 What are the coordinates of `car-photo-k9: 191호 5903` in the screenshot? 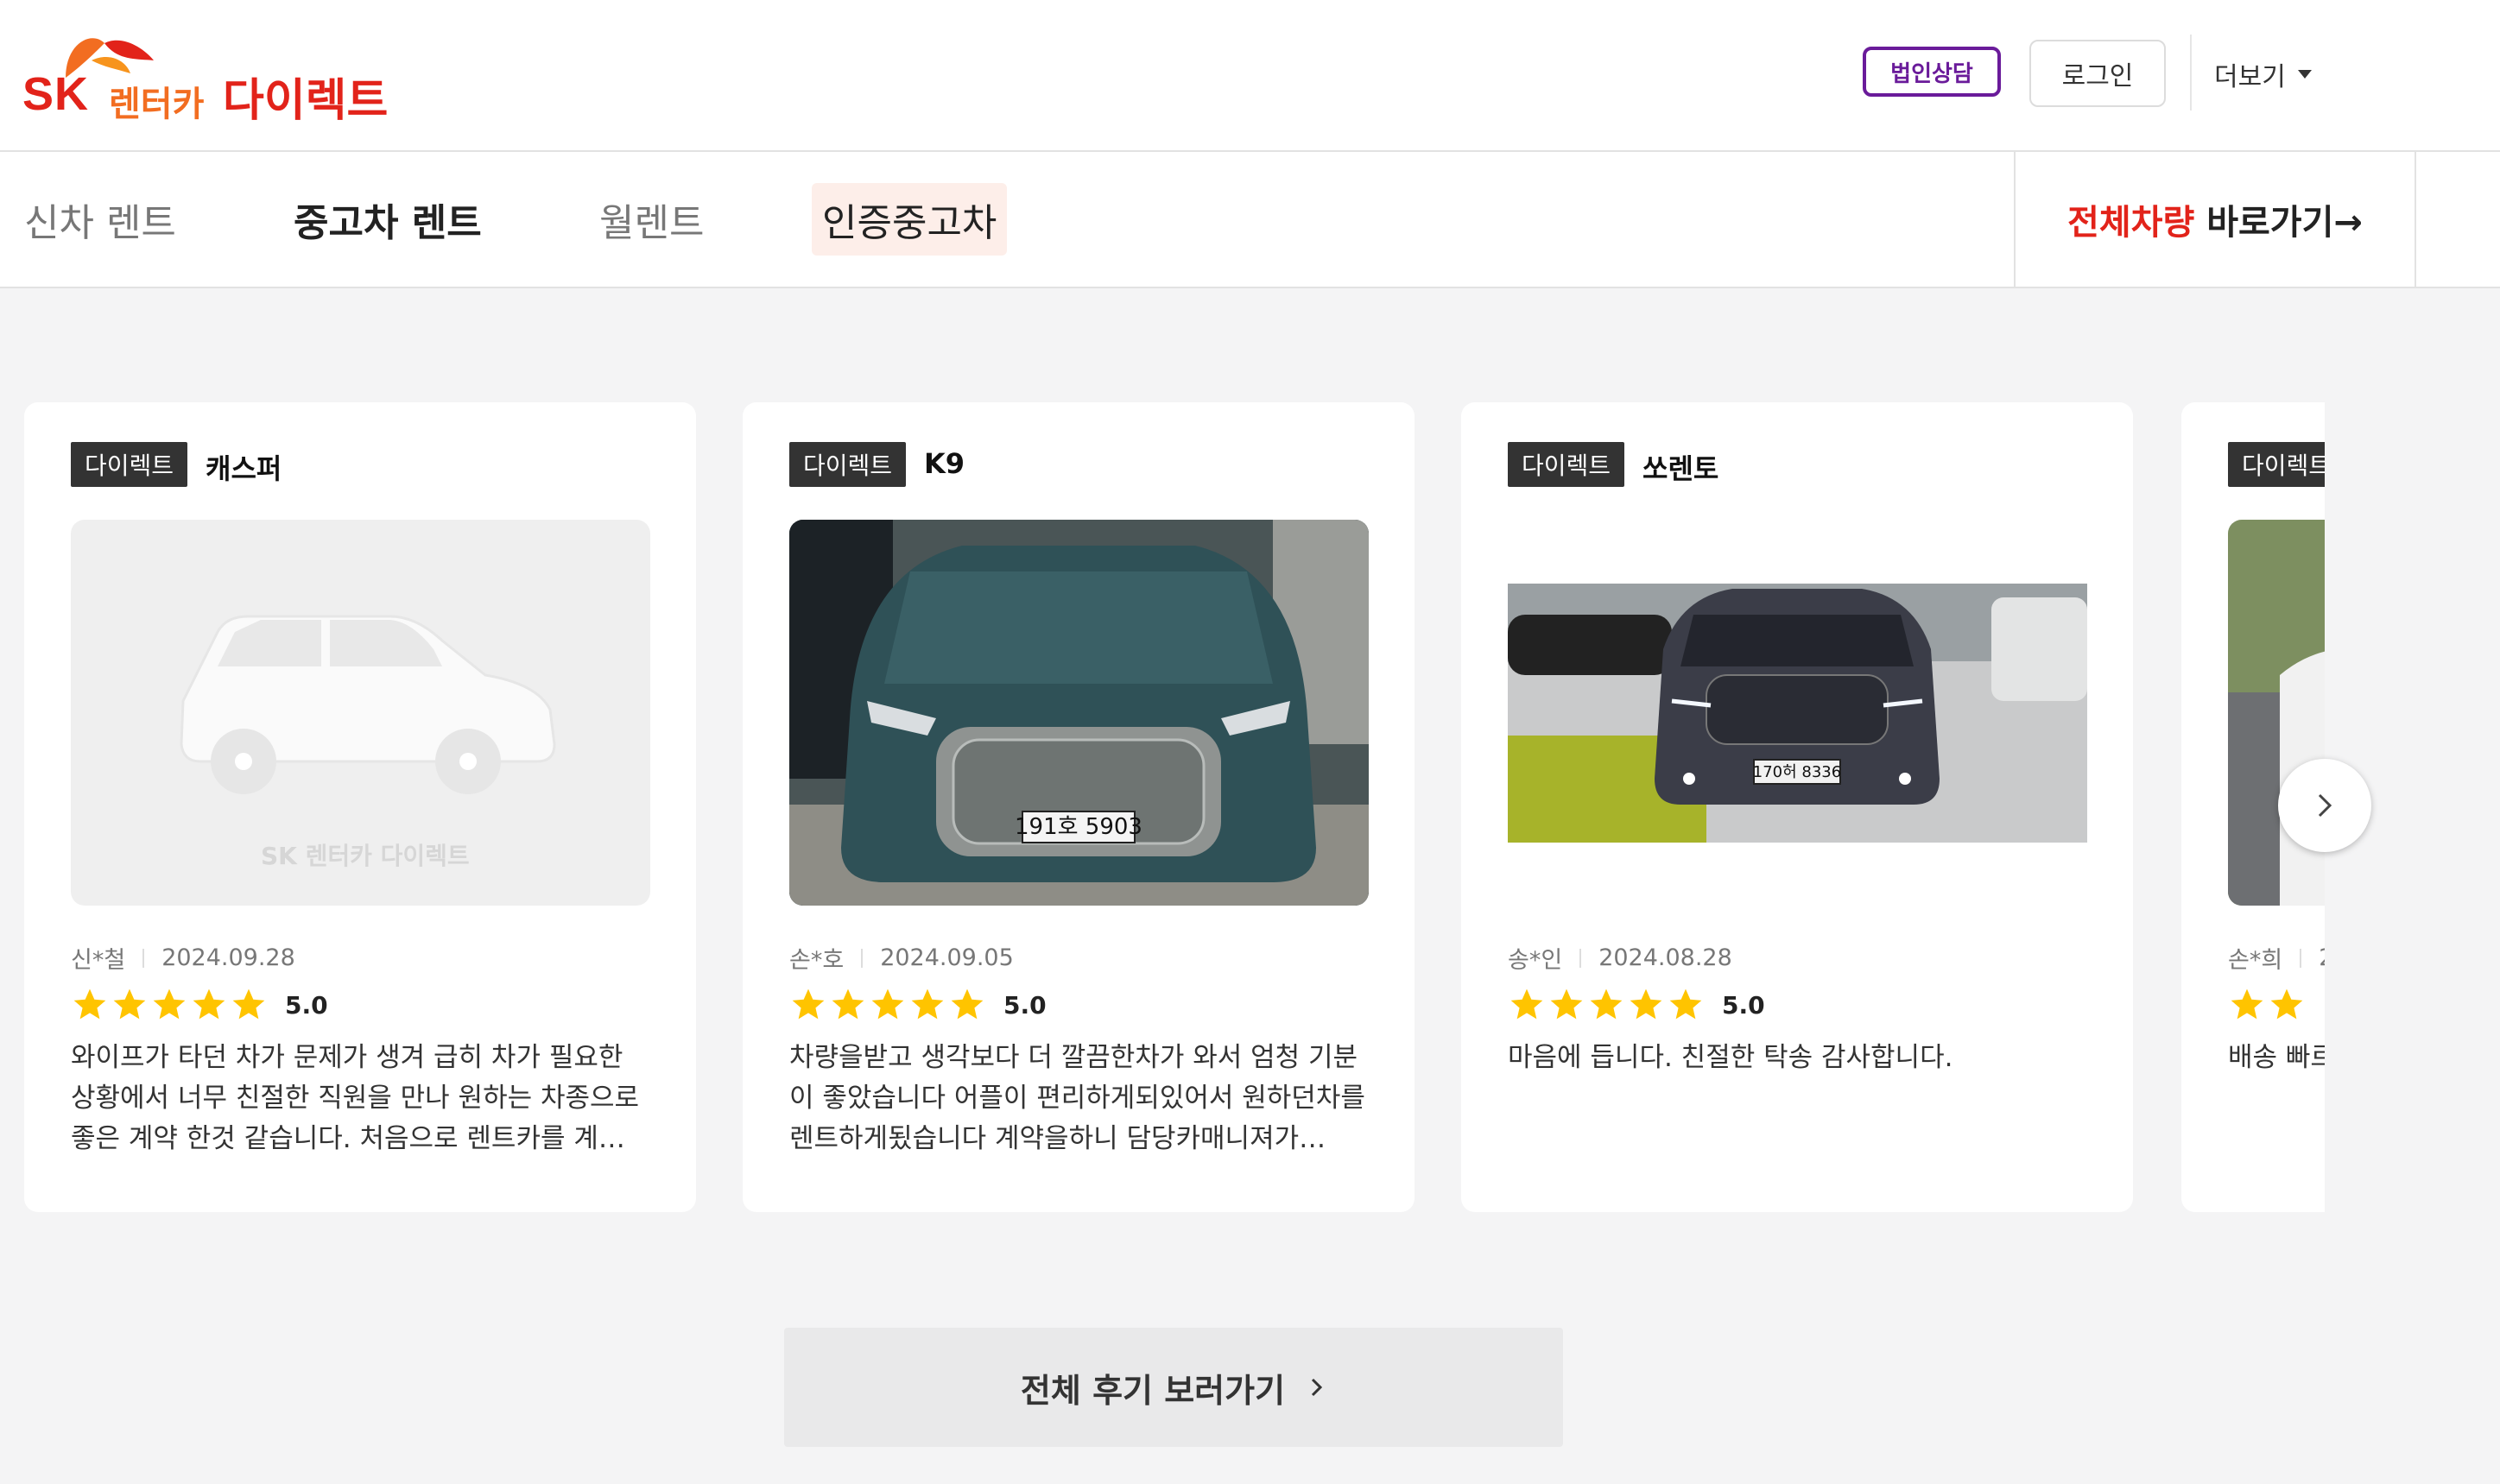 It's located at (1079, 713).